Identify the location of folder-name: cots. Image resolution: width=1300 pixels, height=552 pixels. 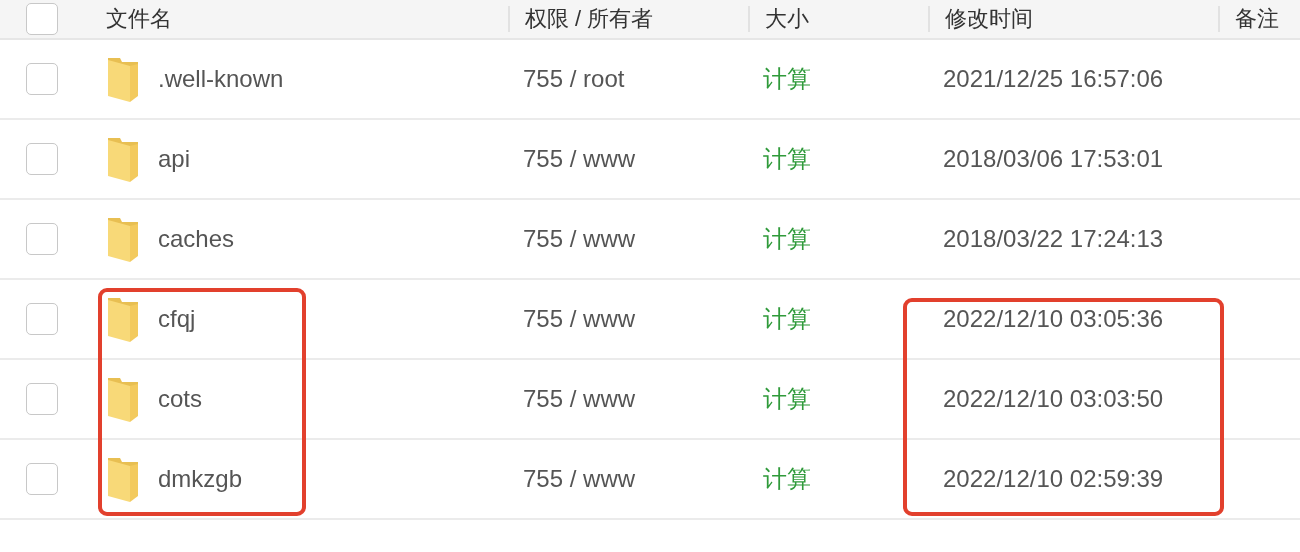
(180, 399).